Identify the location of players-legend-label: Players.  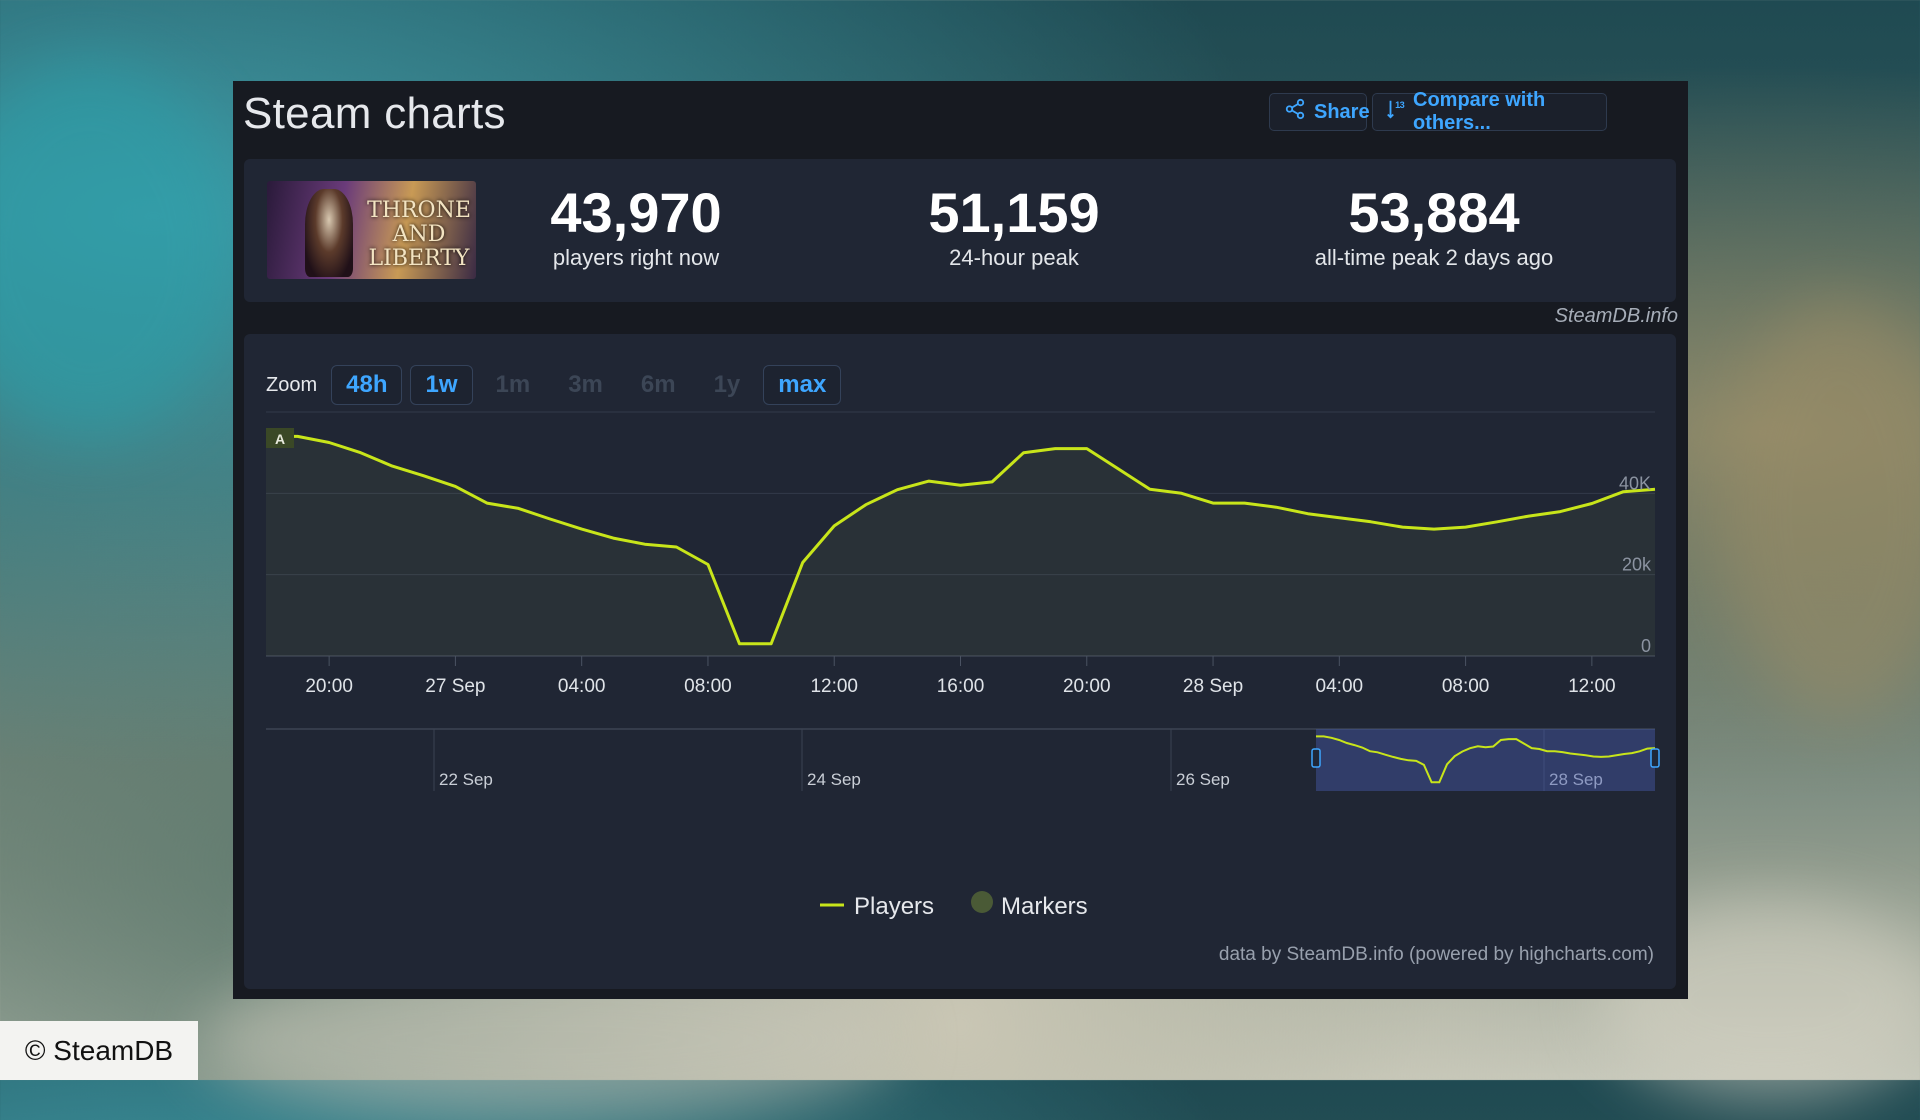
(894, 906).